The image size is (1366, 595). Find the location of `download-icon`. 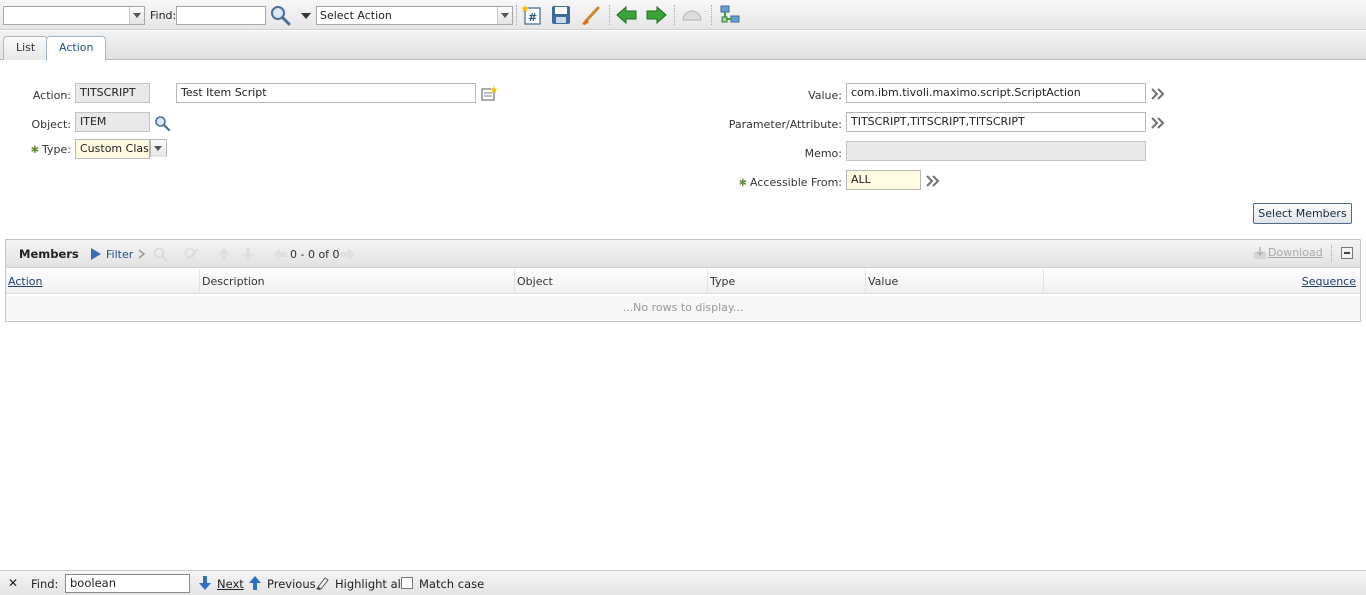

download-icon is located at coordinates (1260, 253).